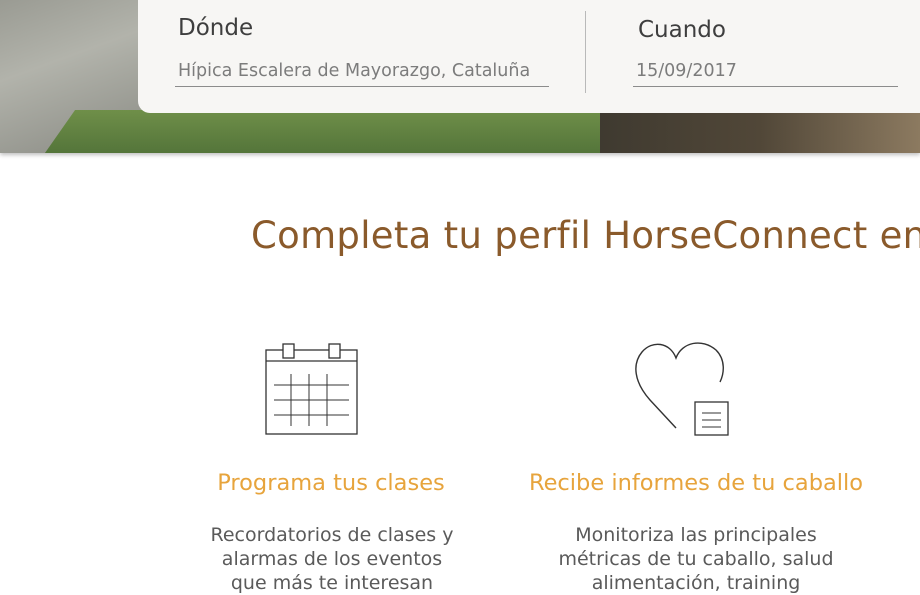 The height and width of the screenshot is (595, 920). What do you see at coordinates (585, 52) in the screenshot?
I see `card-divider` at bounding box center [585, 52].